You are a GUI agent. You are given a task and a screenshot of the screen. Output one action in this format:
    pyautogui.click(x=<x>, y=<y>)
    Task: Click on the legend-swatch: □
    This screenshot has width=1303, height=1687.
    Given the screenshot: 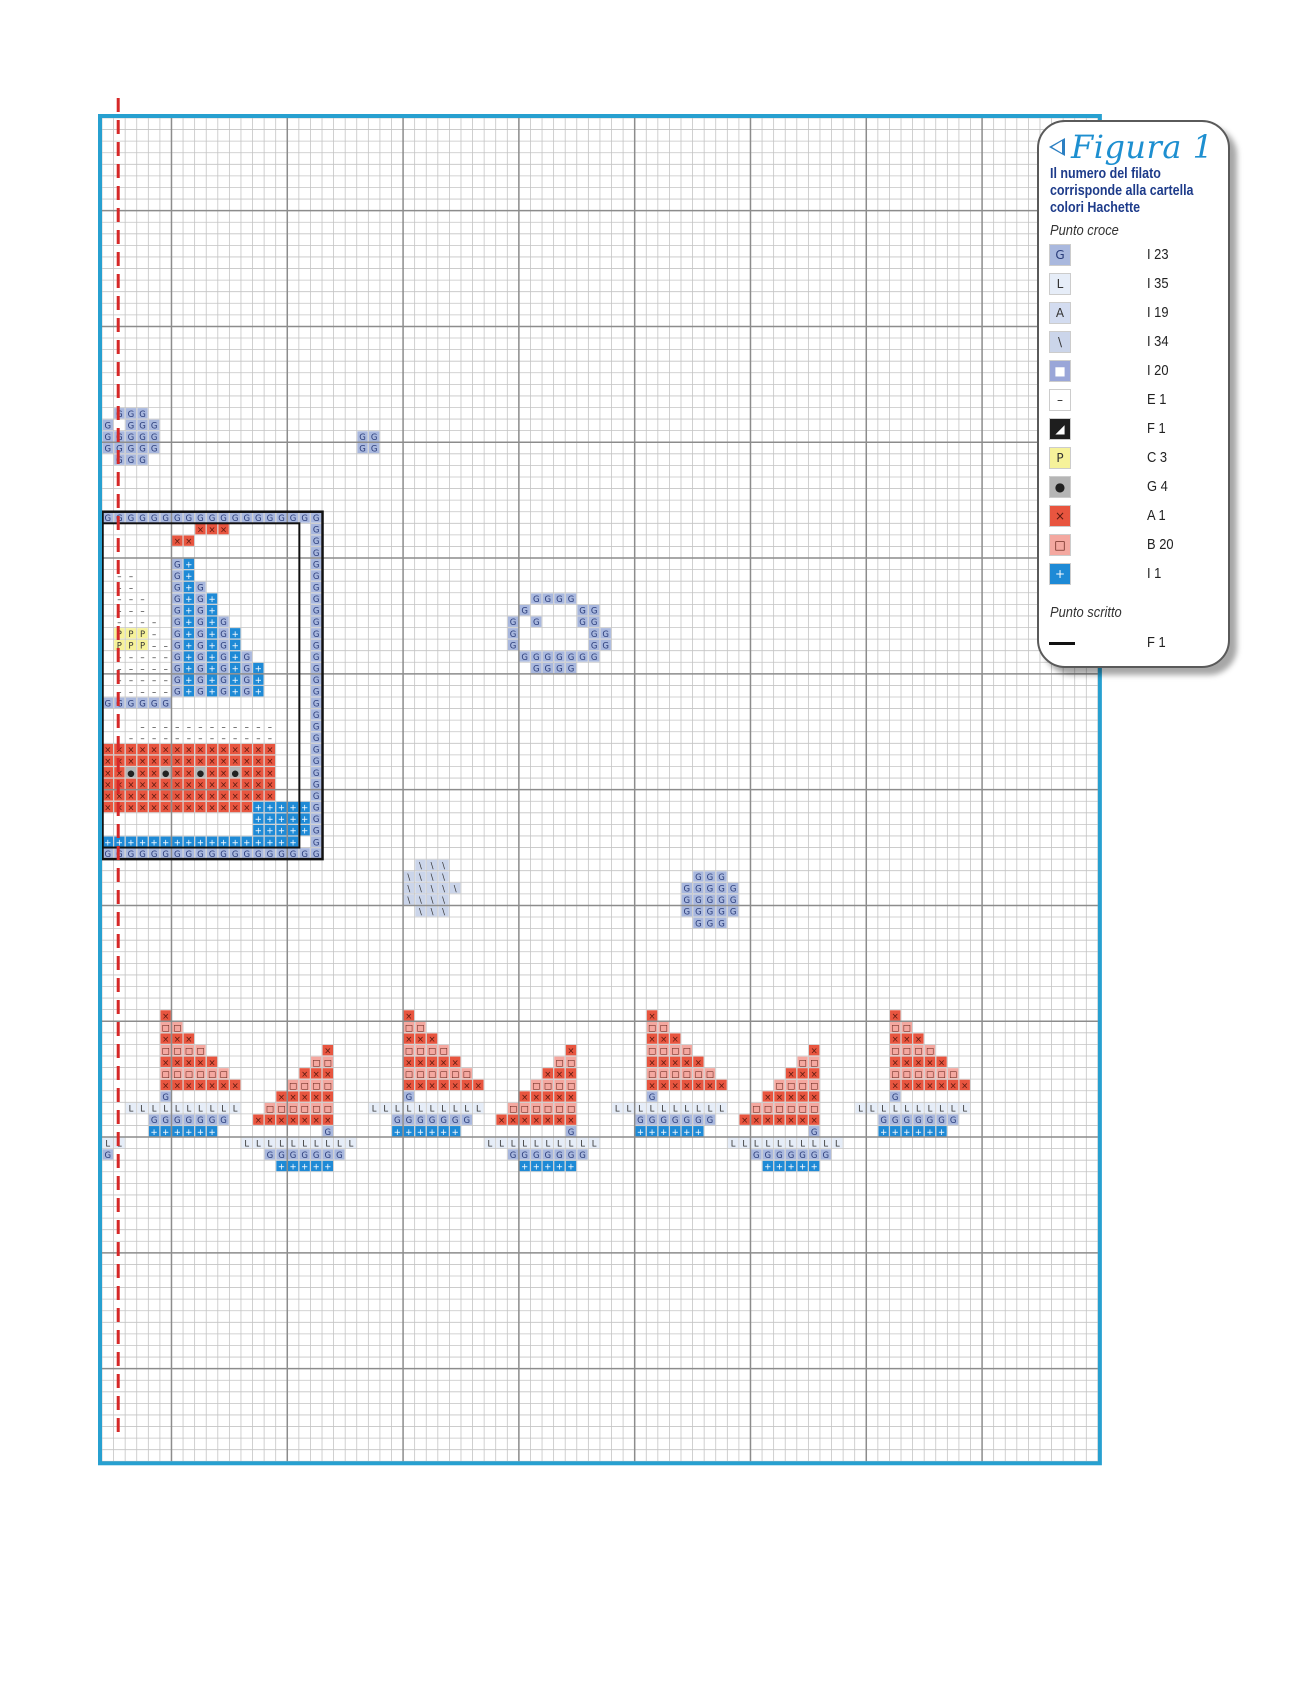 What is the action you would take?
    pyautogui.click(x=1060, y=545)
    